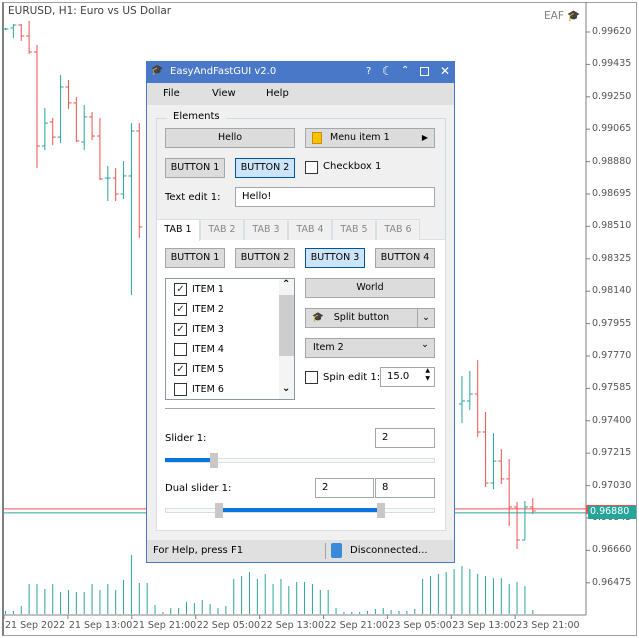 Image resolution: width=639 pixels, height=638 pixels. Describe the element at coordinates (405, 438) in the screenshot. I see `slider-1-value: 2` at that location.